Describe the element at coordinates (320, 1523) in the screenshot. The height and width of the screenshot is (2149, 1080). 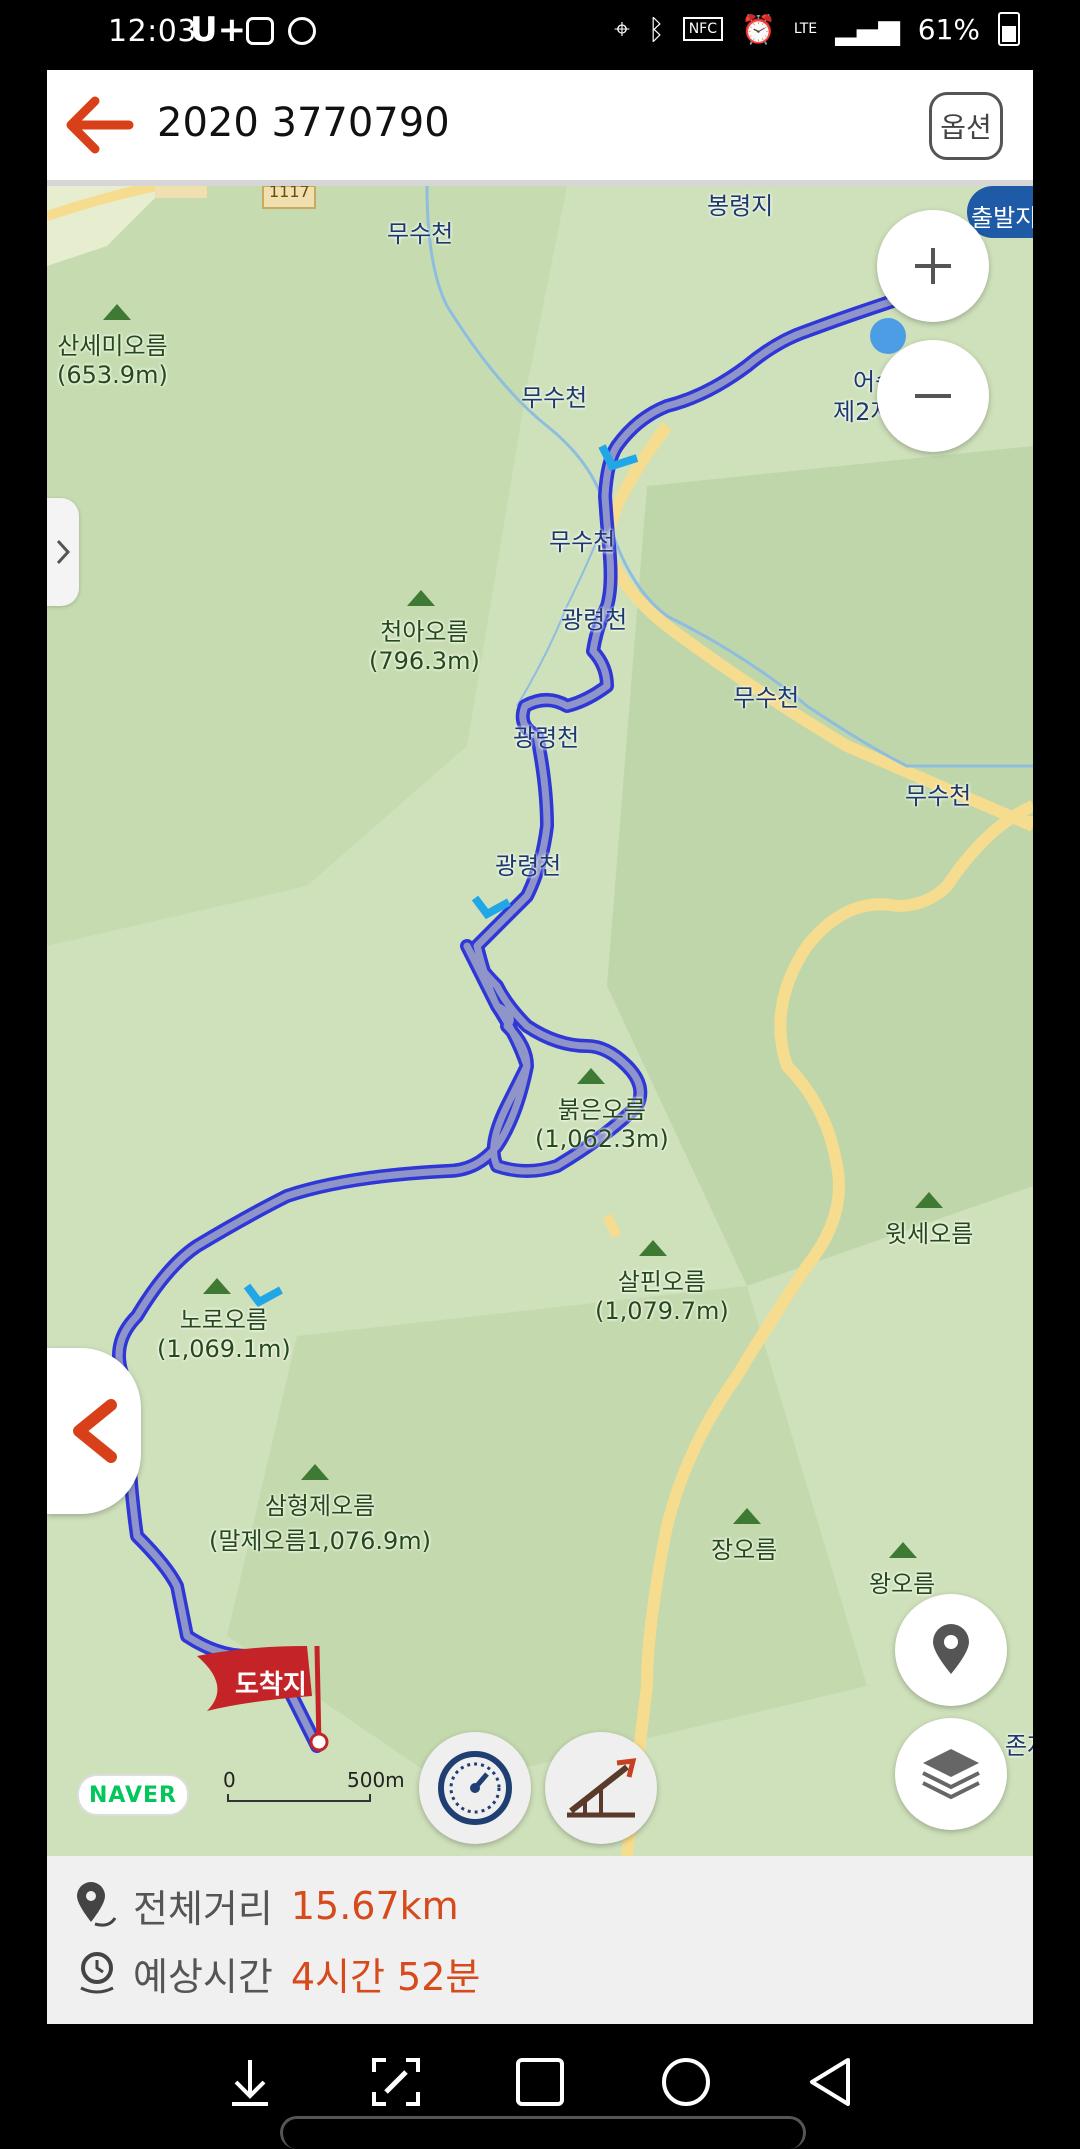
I see `peak-label: 삼형제오름 (말제오름1,076.9m)` at that location.